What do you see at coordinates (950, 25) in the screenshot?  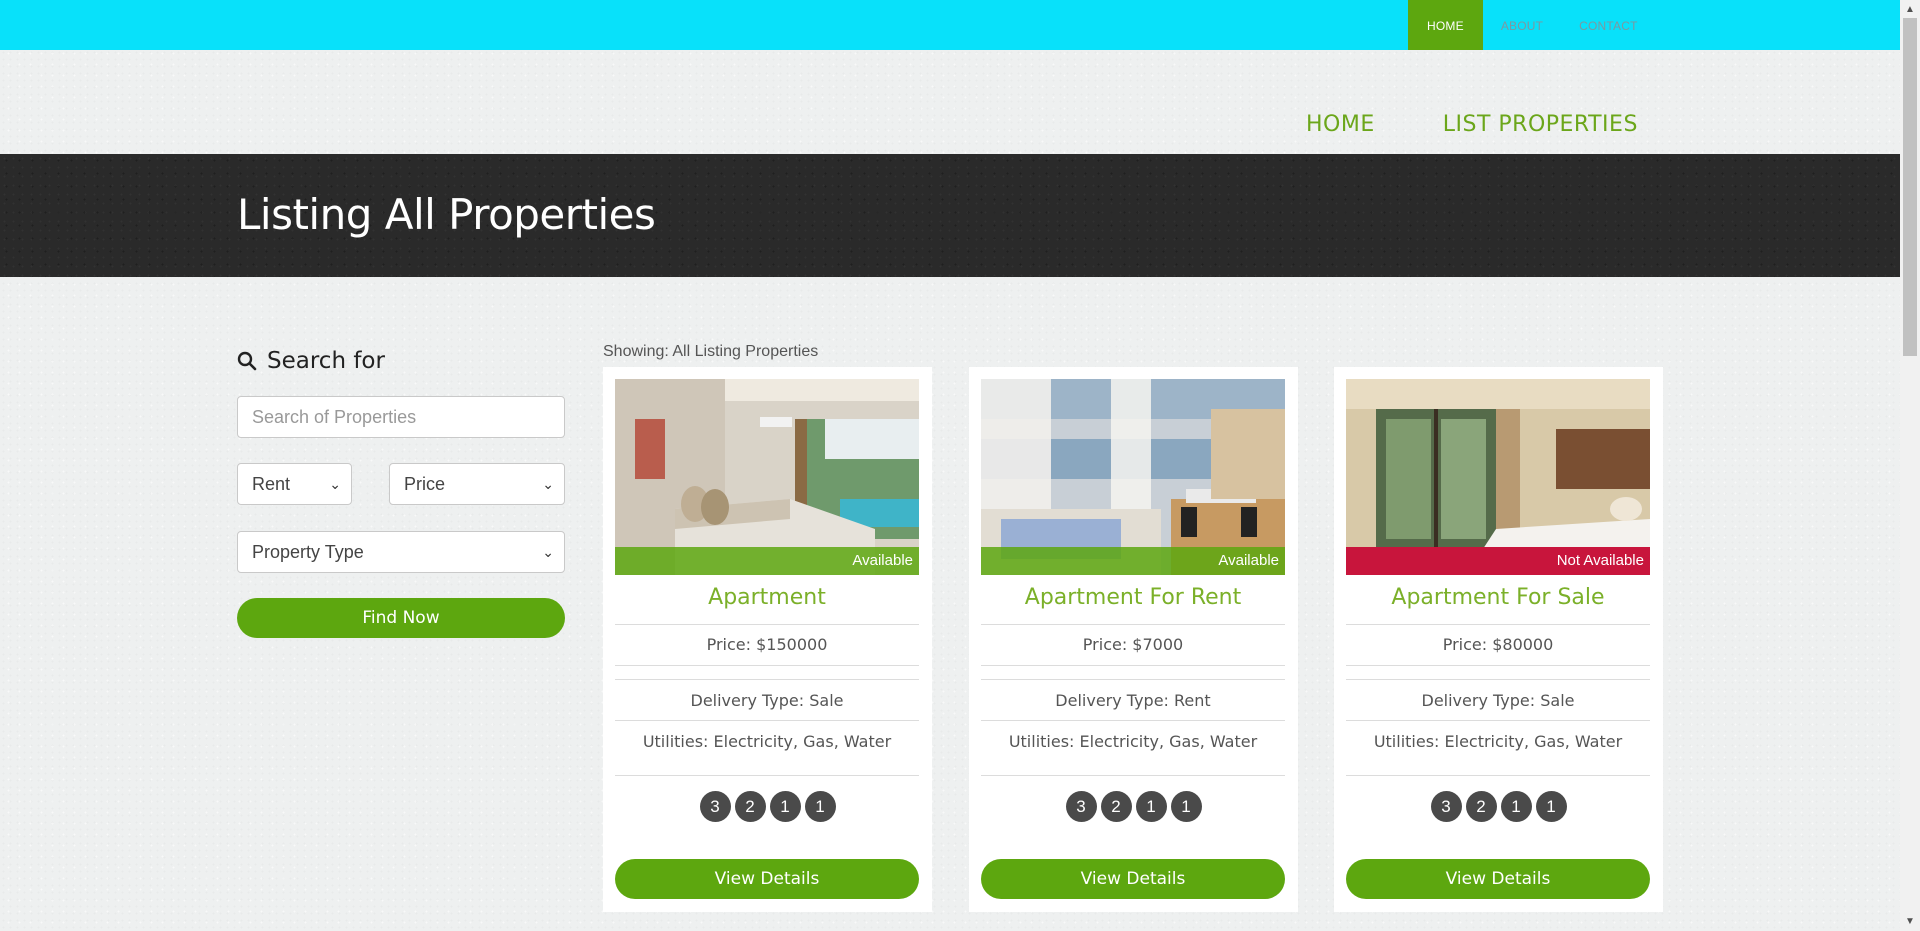 I see `top-bar: HOME ABOUT CONTACT` at bounding box center [950, 25].